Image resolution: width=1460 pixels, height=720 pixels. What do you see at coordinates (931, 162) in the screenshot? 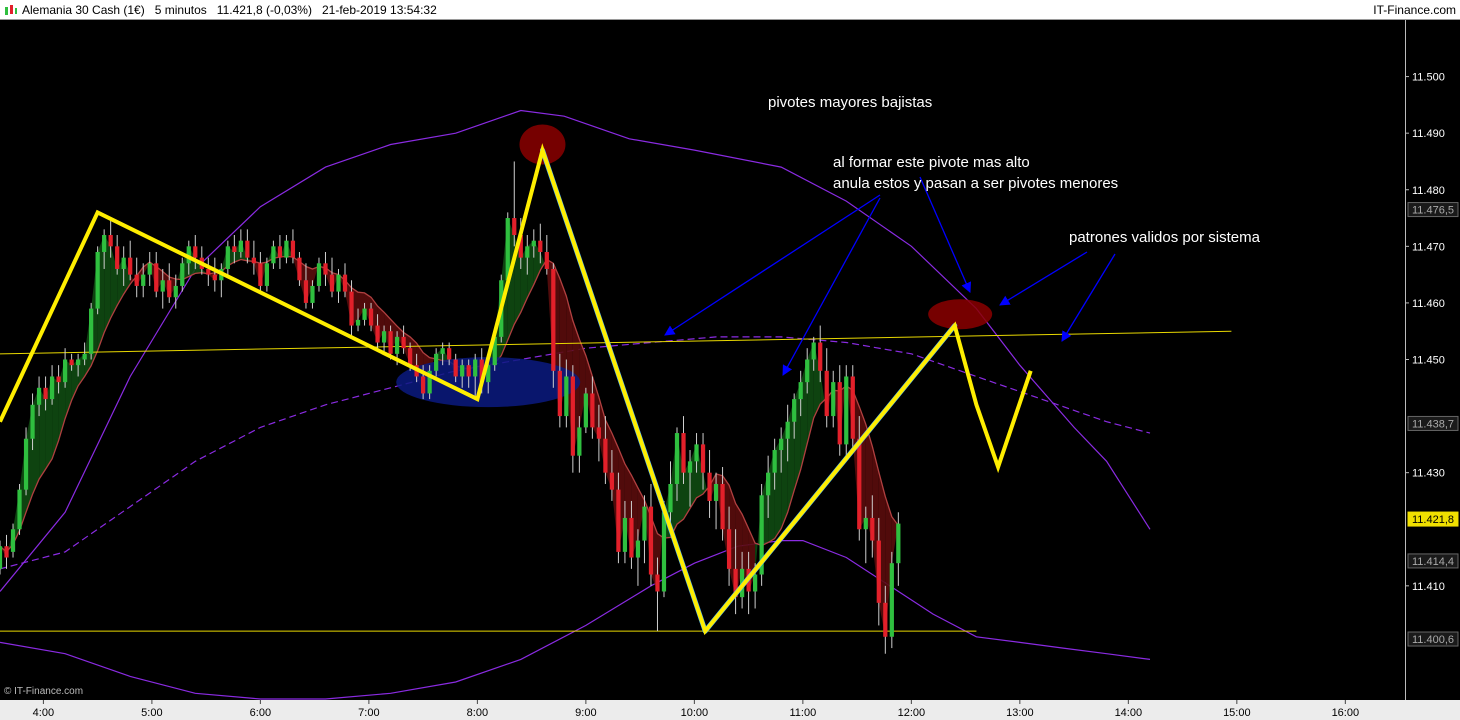
I see `annotation-text: al formar este pivote mas alto` at bounding box center [931, 162].